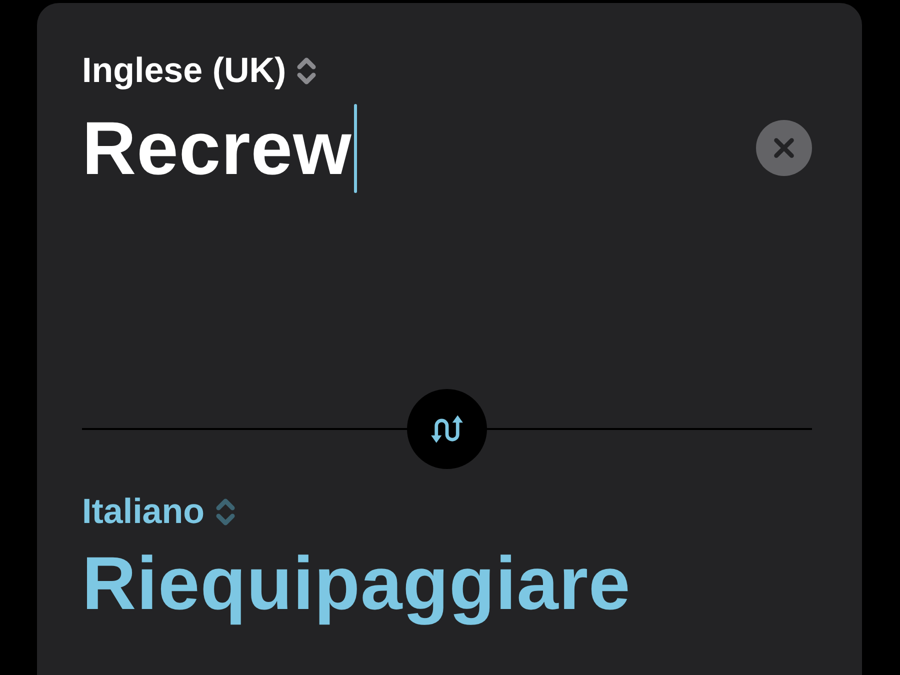  Describe the element at coordinates (447, 429) in the screenshot. I see `swap-arrows-icon` at that location.